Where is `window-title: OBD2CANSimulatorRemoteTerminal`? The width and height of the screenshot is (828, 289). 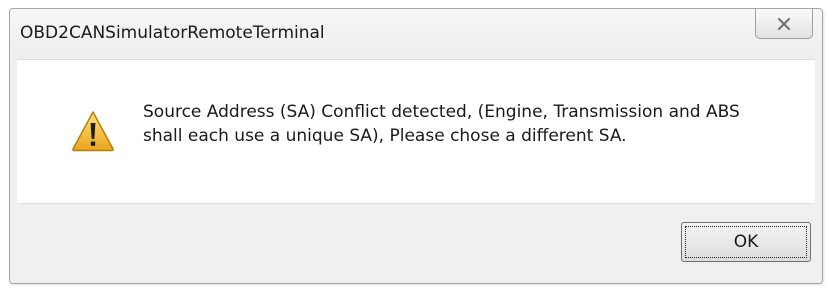
window-title: OBD2CANSimulatorRemoteTerminal is located at coordinates (172, 33).